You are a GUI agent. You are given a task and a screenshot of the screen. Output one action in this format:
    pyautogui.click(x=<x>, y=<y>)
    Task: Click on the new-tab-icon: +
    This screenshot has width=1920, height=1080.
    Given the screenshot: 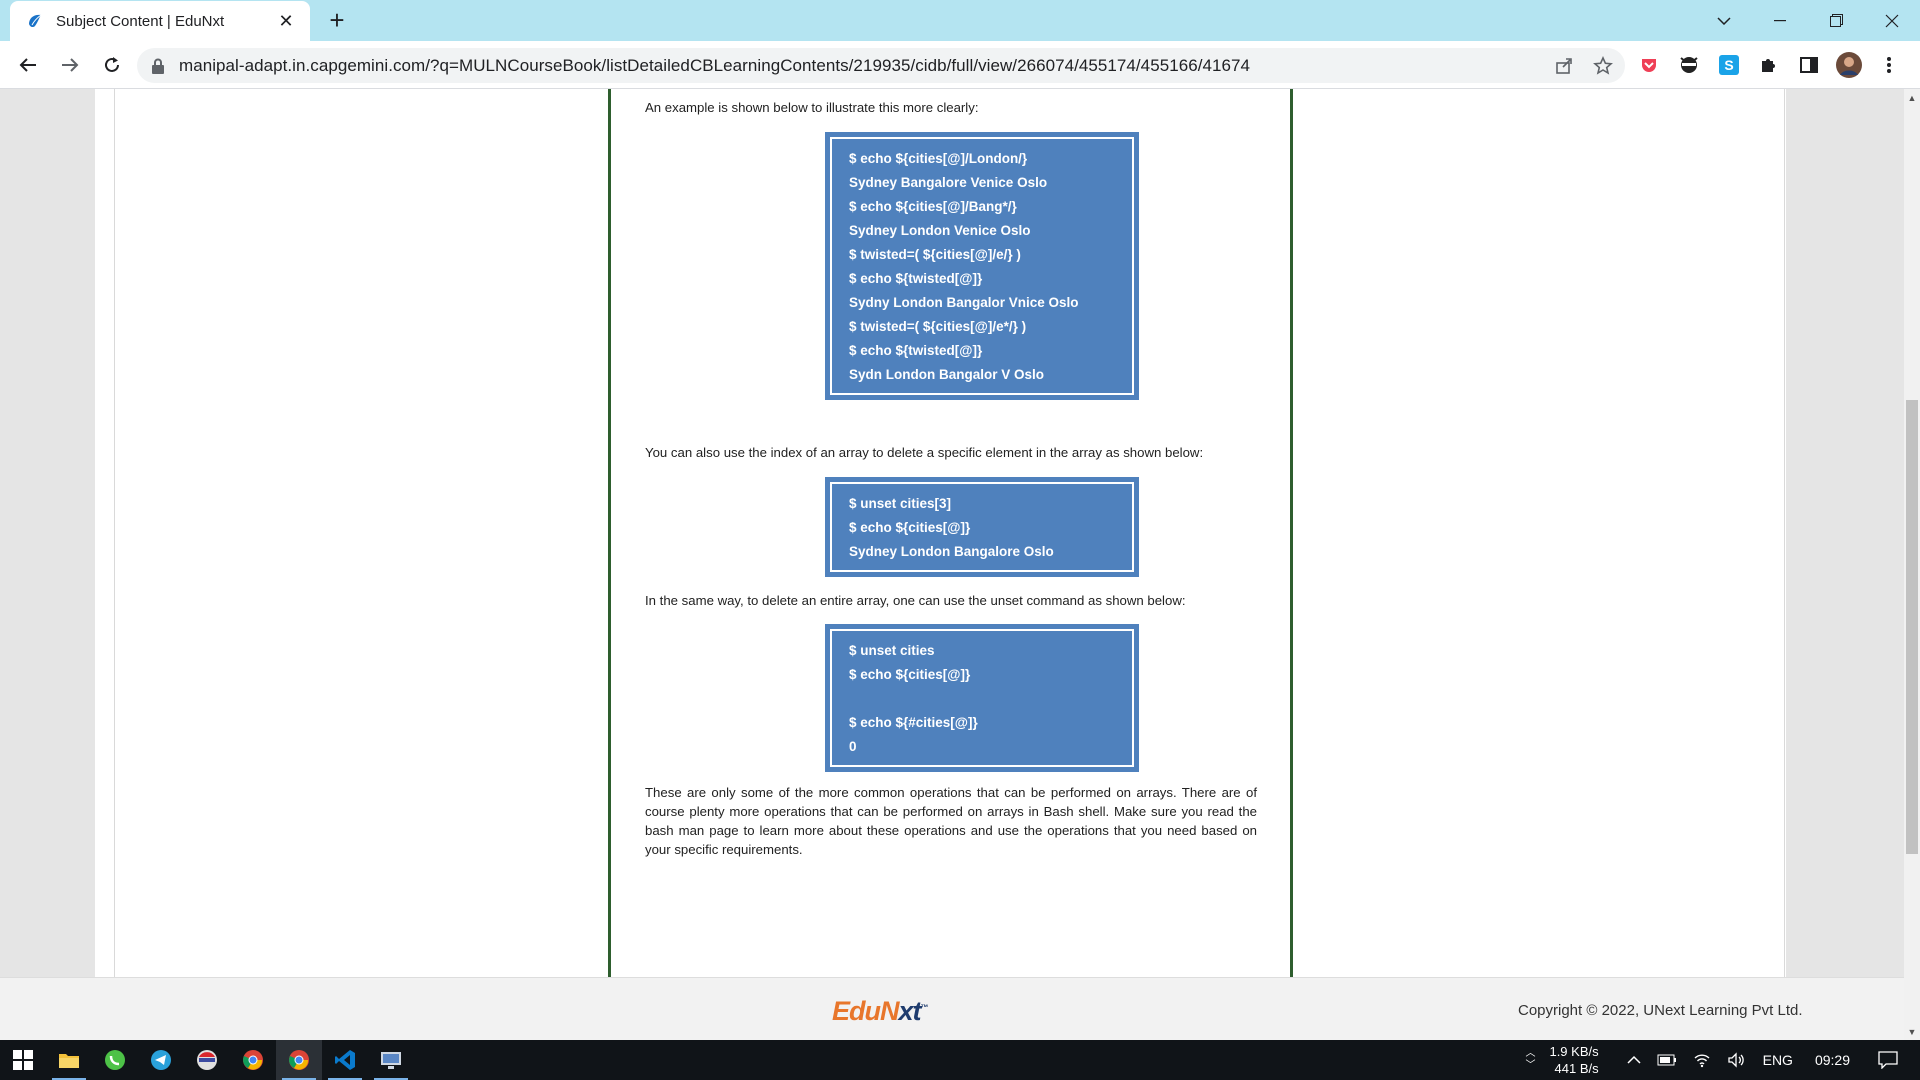 What is the action you would take?
    pyautogui.click(x=337, y=20)
    